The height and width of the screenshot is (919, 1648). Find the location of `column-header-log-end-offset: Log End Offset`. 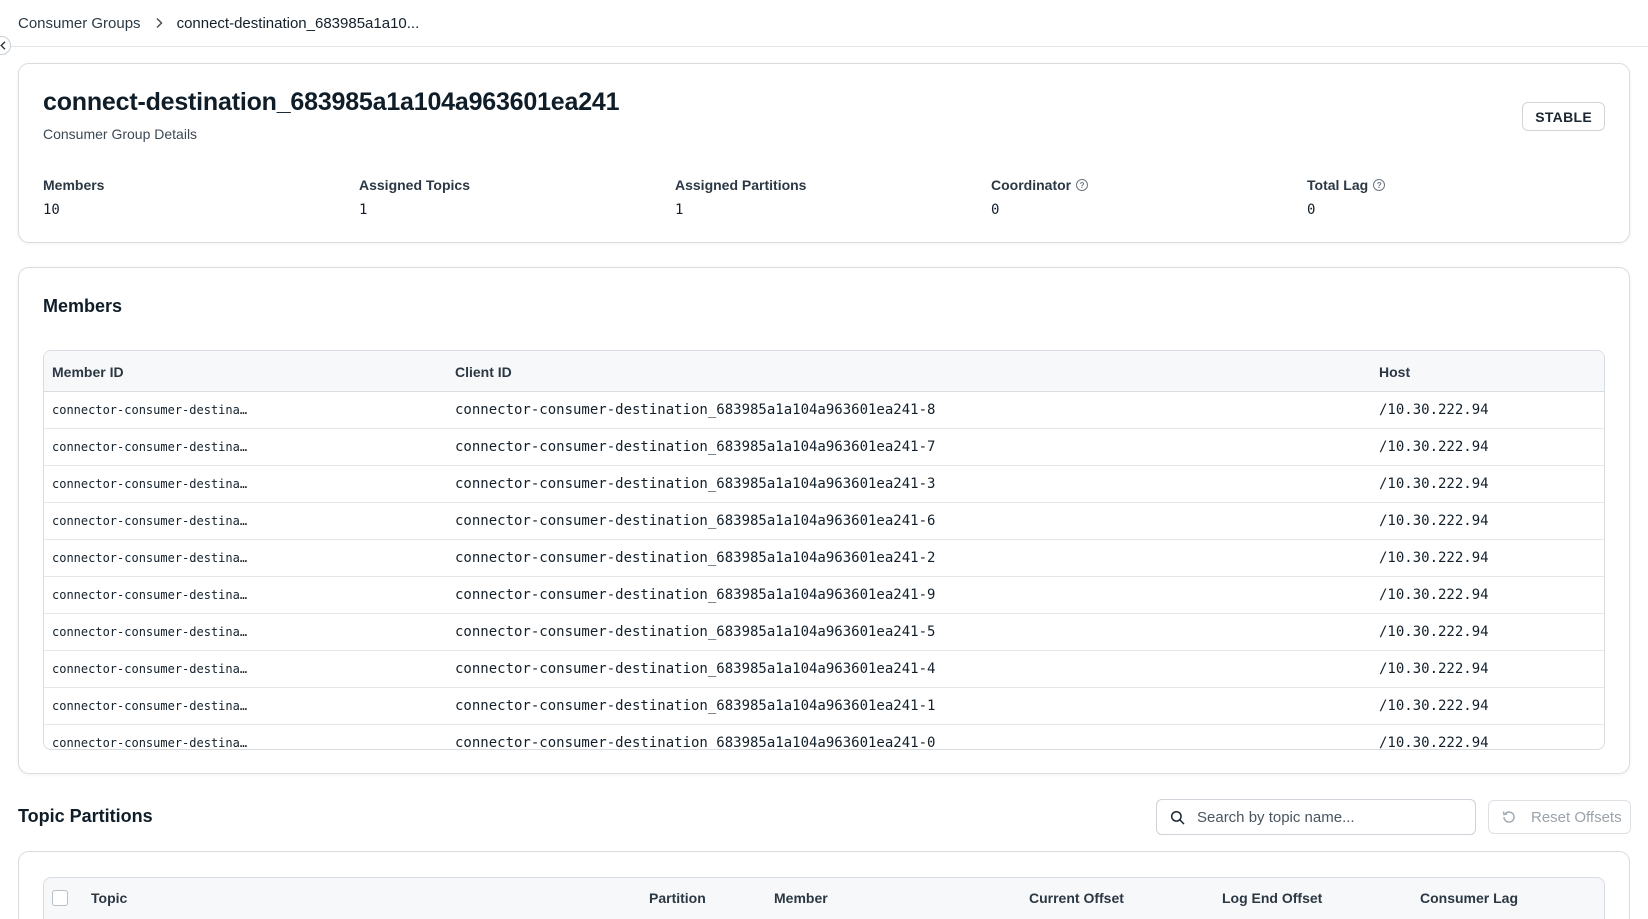

column-header-log-end-offset: Log End Offset is located at coordinates (1272, 898).